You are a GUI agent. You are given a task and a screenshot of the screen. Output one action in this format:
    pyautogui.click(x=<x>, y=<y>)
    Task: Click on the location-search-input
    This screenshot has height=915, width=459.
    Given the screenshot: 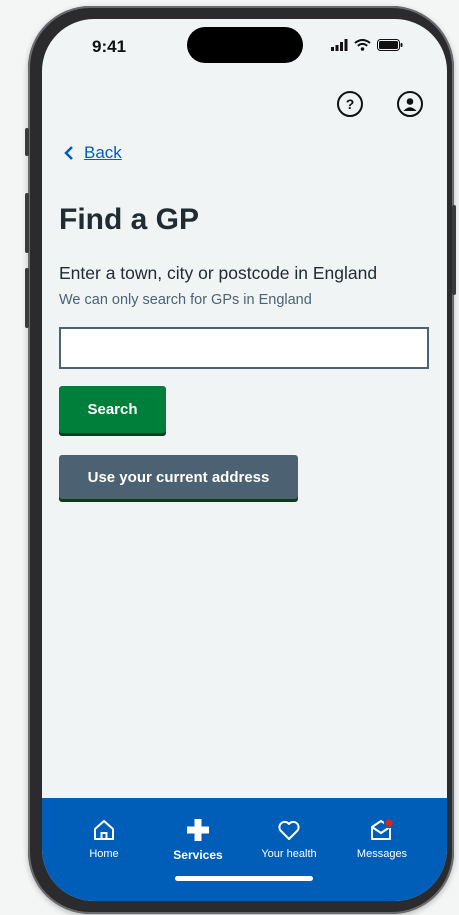 What is the action you would take?
    pyautogui.click(x=244, y=348)
    